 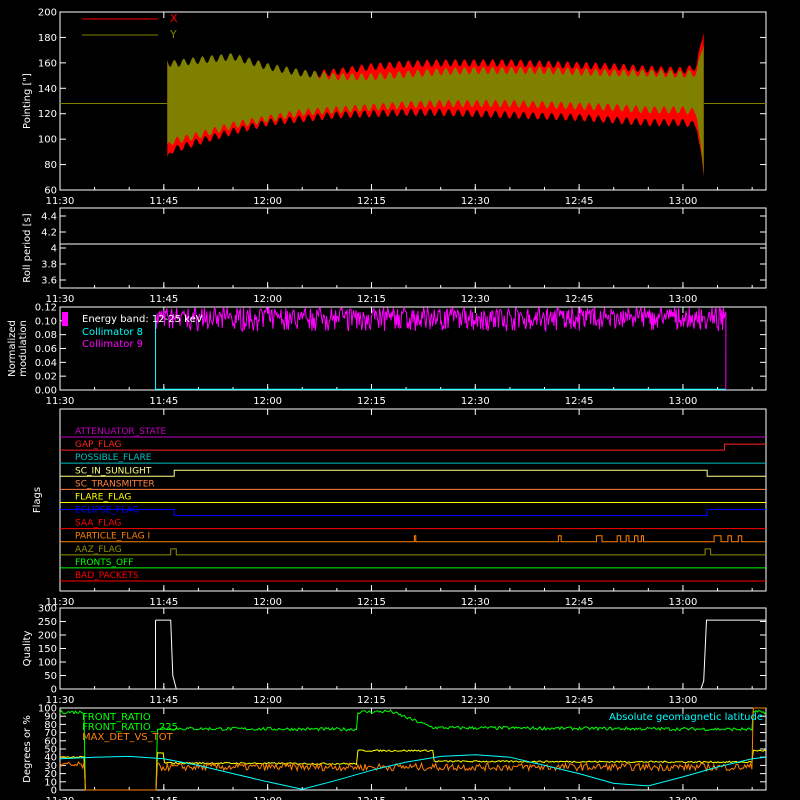 I want to click on legend-collimator-8: Collimator 8, so click(x=112, y=332).